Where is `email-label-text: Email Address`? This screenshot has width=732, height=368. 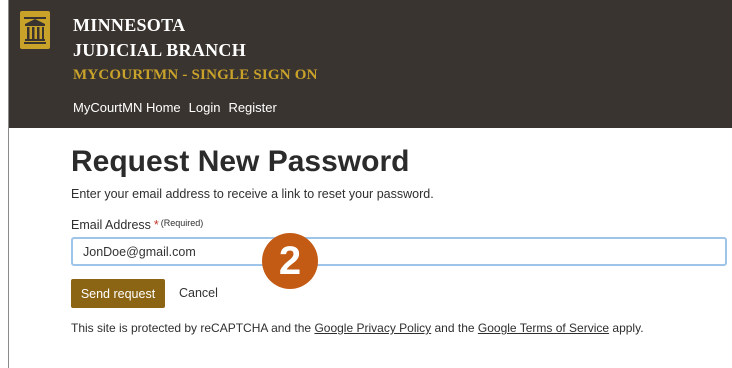
email-label-text: Email Address is located at coordinates (111, 225).